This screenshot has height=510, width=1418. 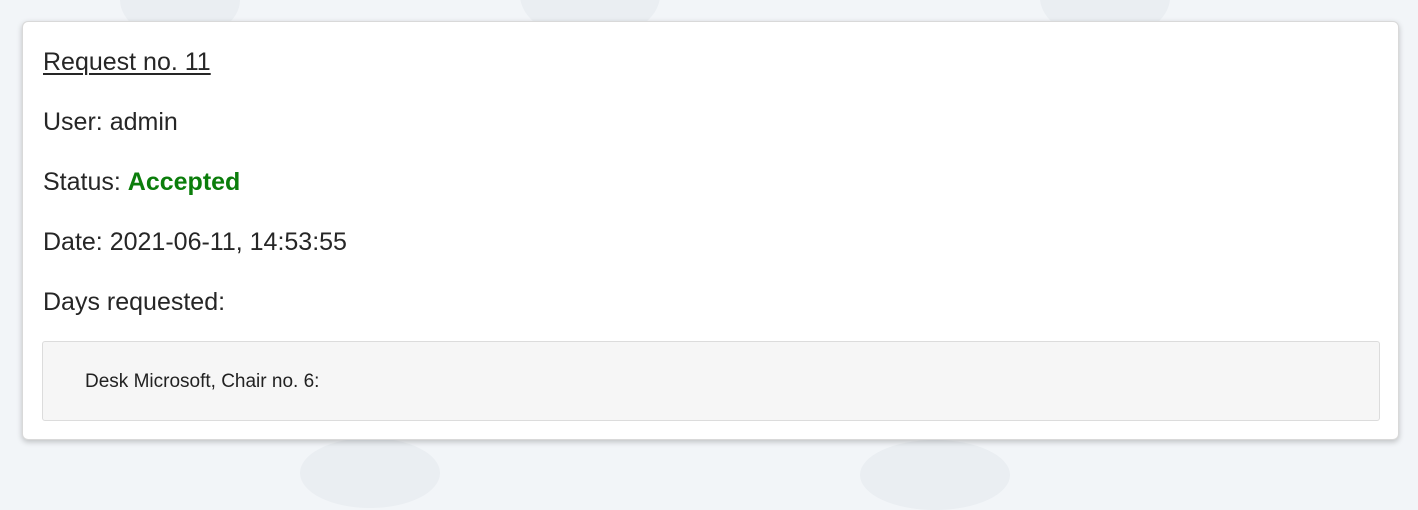 What do you see at coordinates (228, 242) in the screenshot?
I see `date-value: 2021-06-11, 14:53:55` at bounding box center [228, 242].